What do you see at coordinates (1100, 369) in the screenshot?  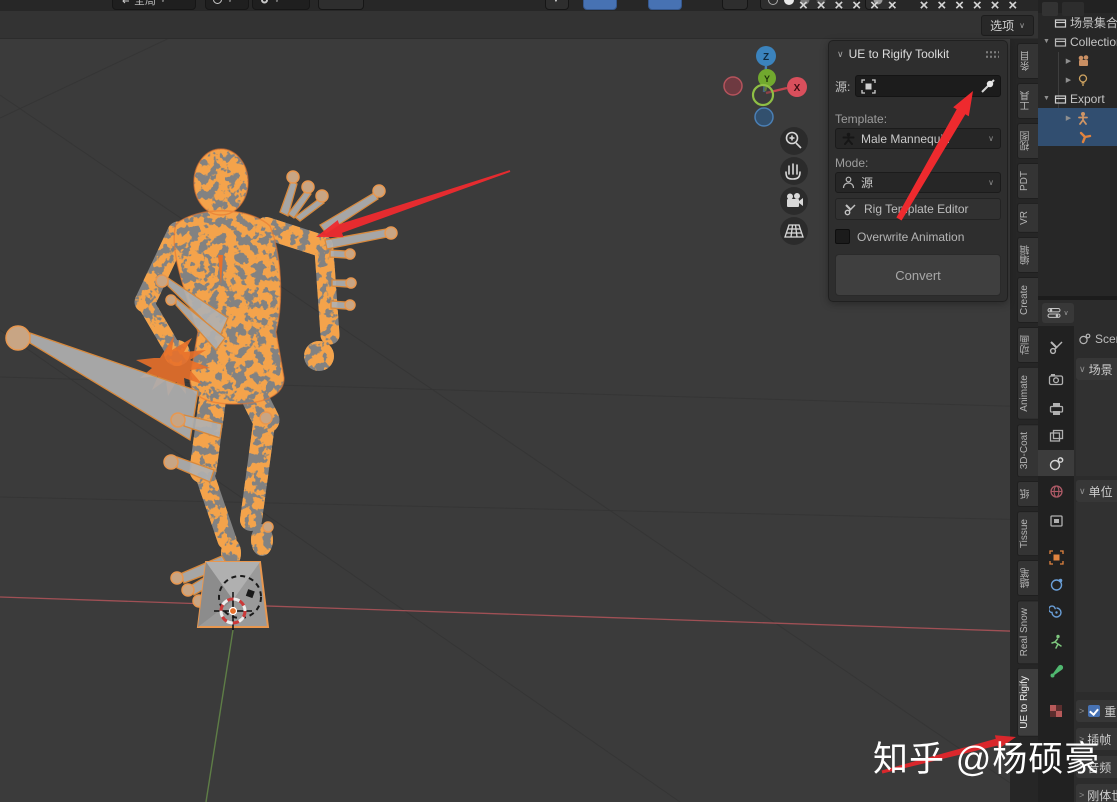 I see `scene-section-label: 场景` at bounding box center [1100, 369].